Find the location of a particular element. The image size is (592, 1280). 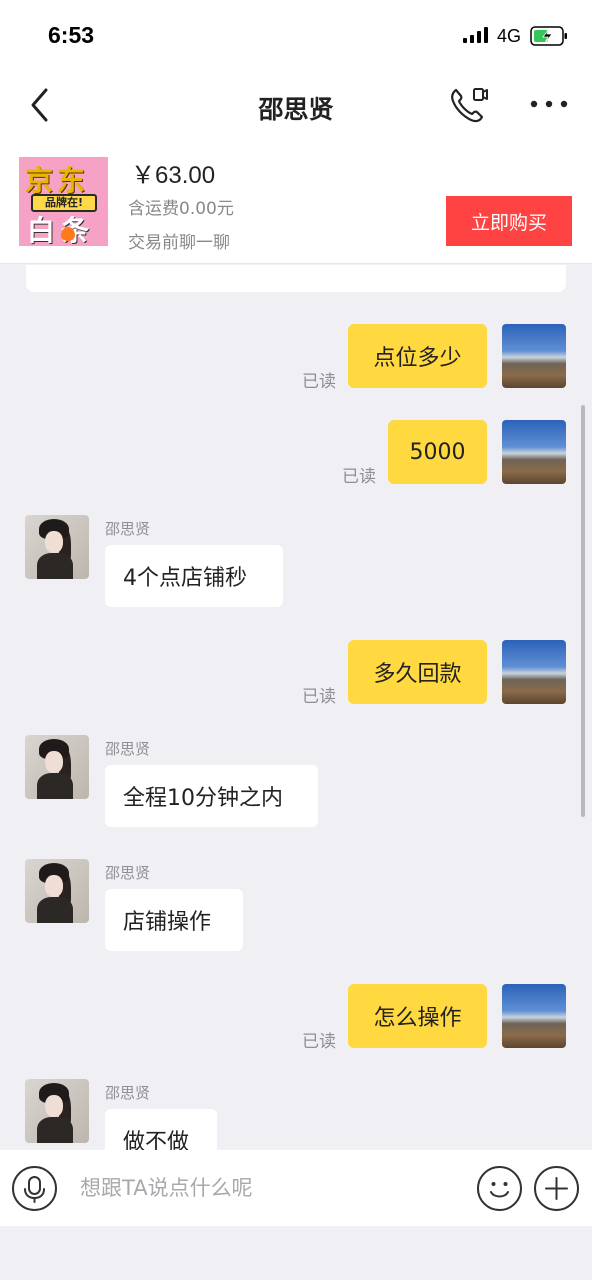

product-hint: 交易前聊一聊 is located at coordinates (179, 243).